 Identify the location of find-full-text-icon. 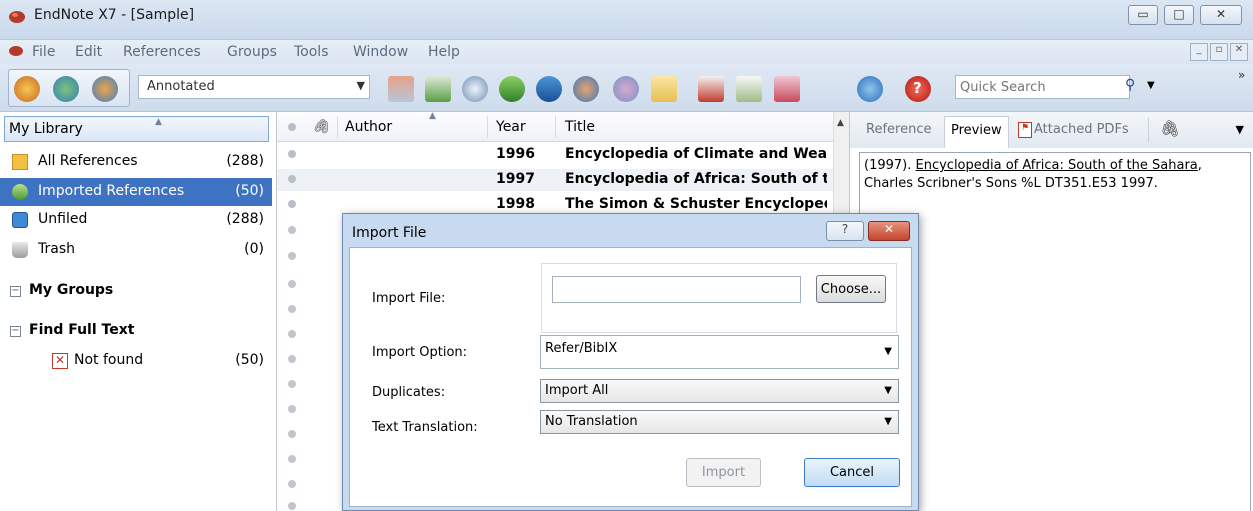
(586, 89).